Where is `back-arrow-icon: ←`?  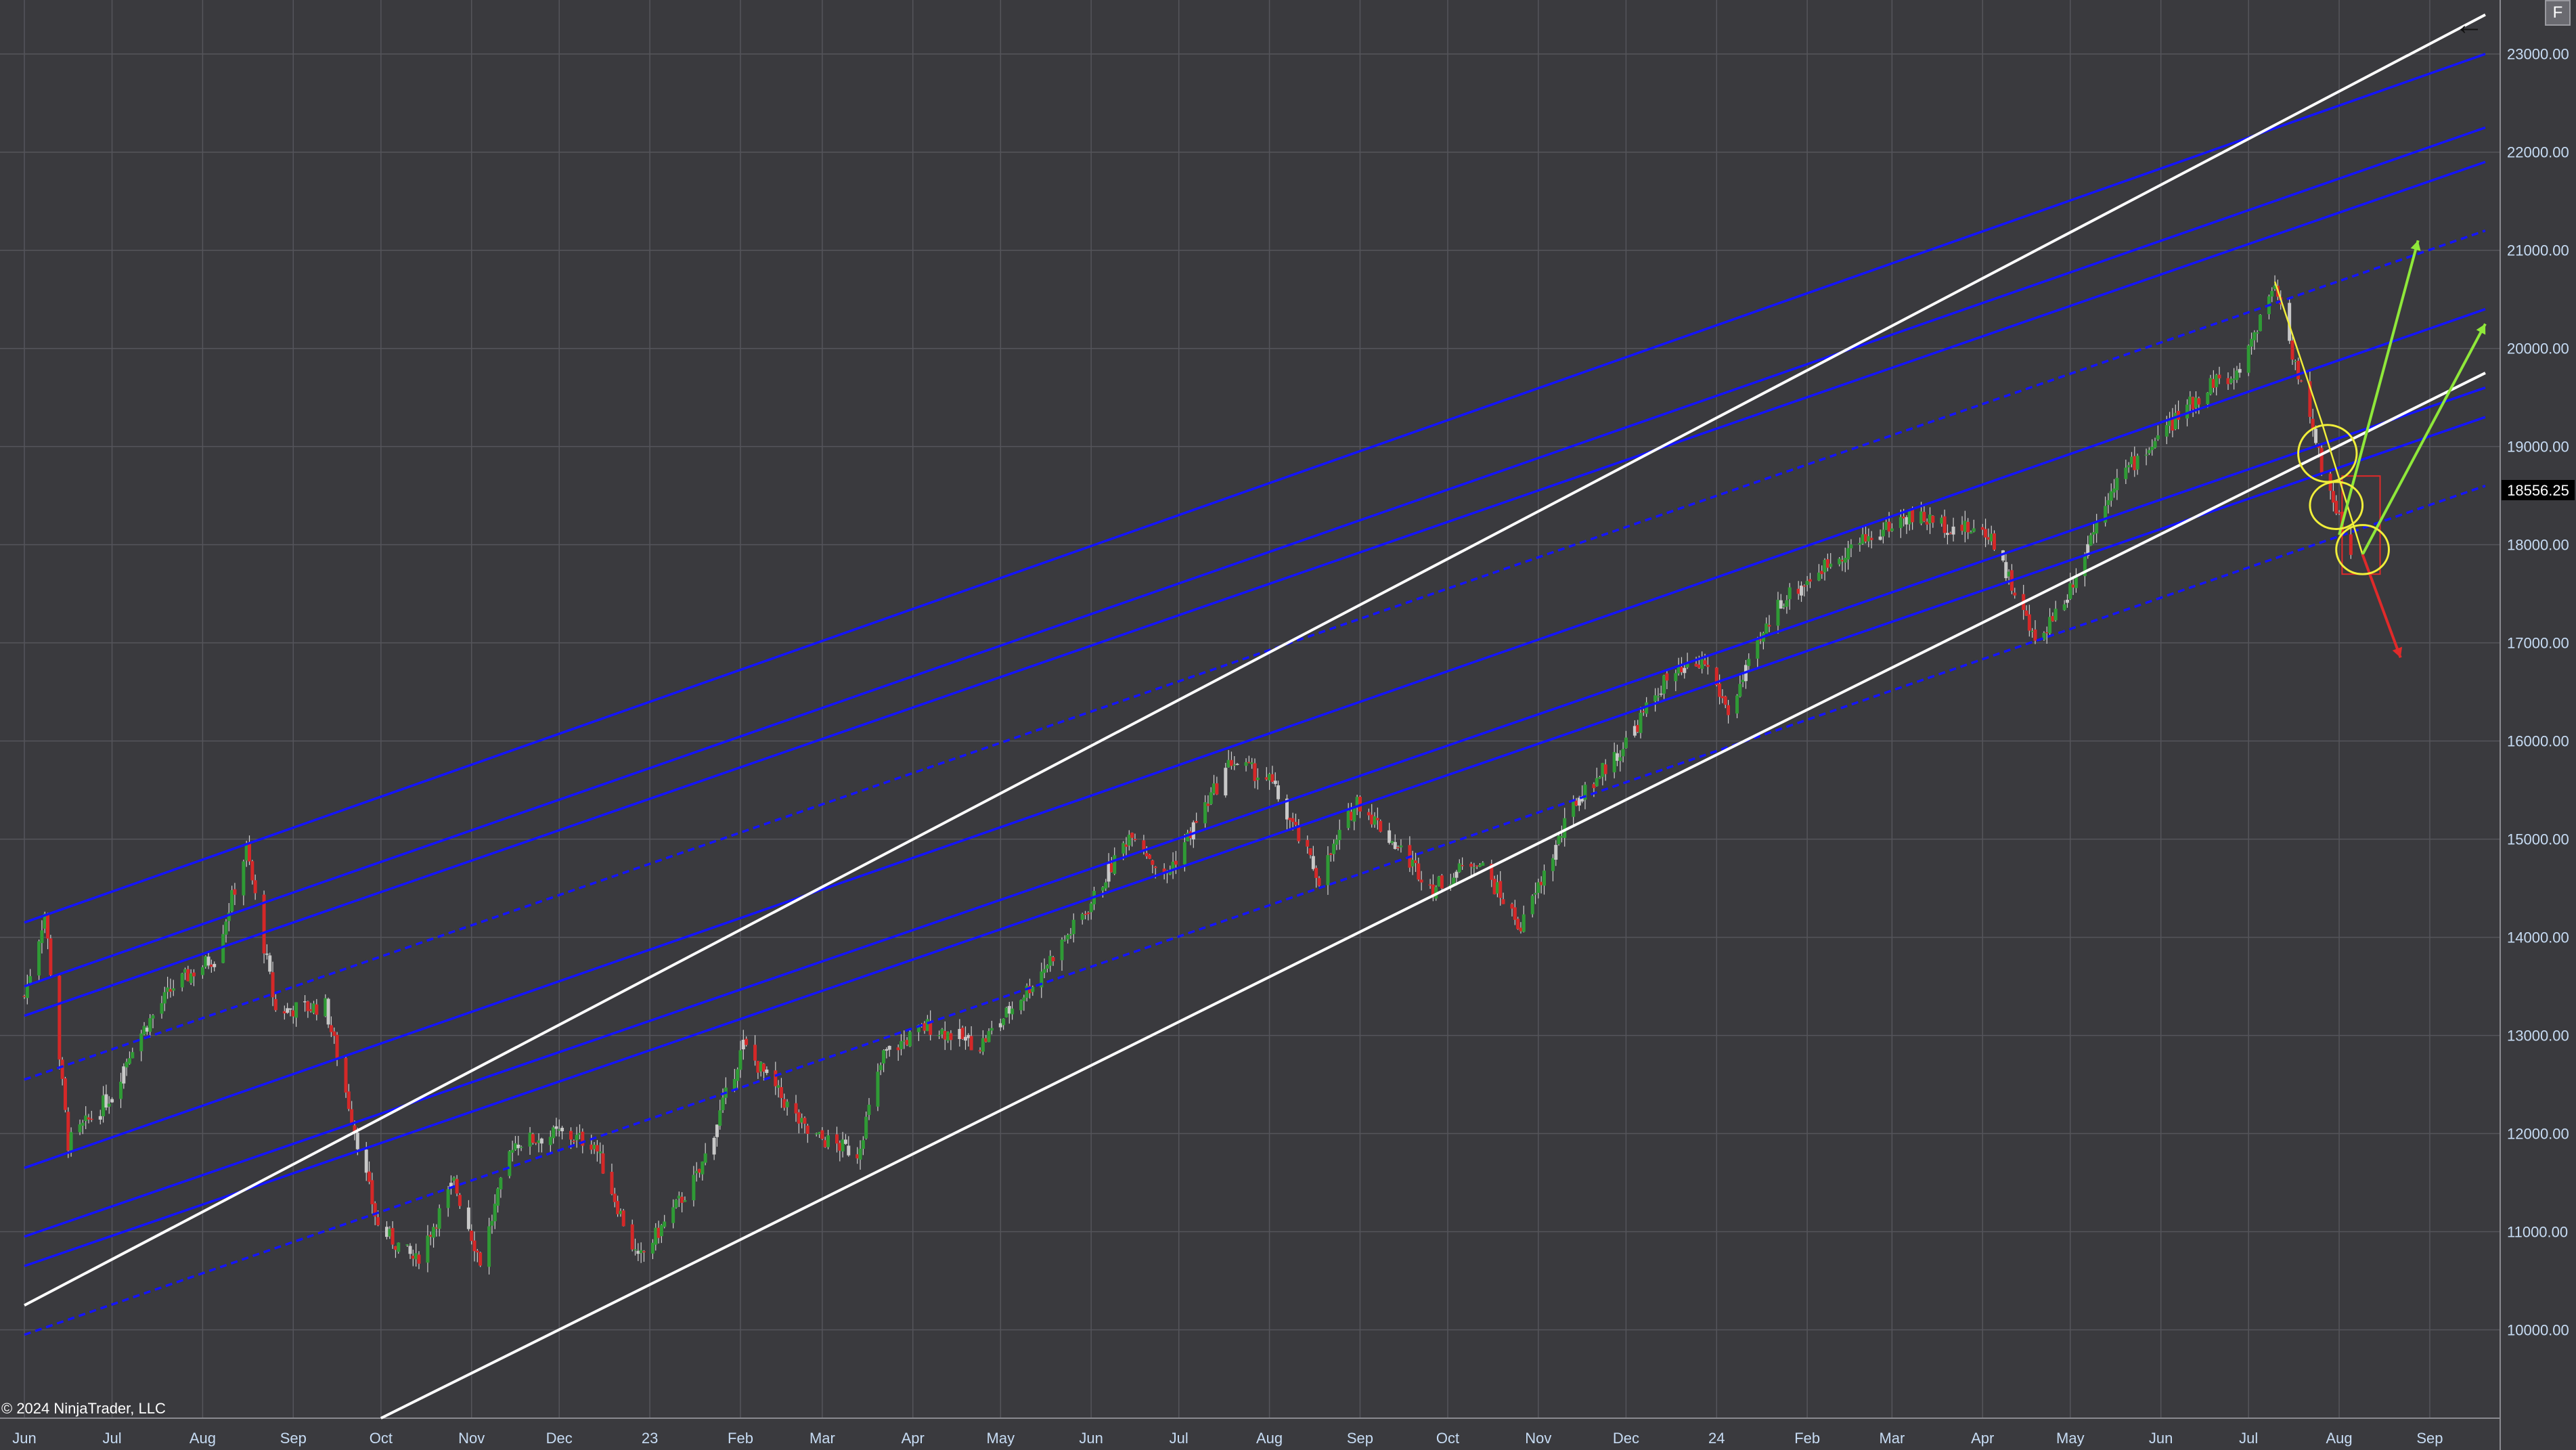 back-arrow-icon: ← is located at coordinates (2469, 25).